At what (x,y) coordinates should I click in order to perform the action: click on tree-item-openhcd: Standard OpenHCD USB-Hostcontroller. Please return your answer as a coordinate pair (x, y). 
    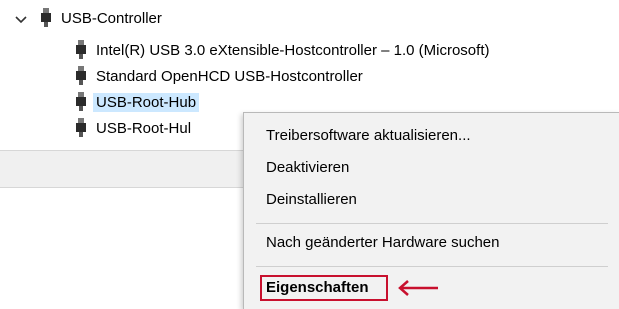
    Looking at the image, I should click on (219, 76).